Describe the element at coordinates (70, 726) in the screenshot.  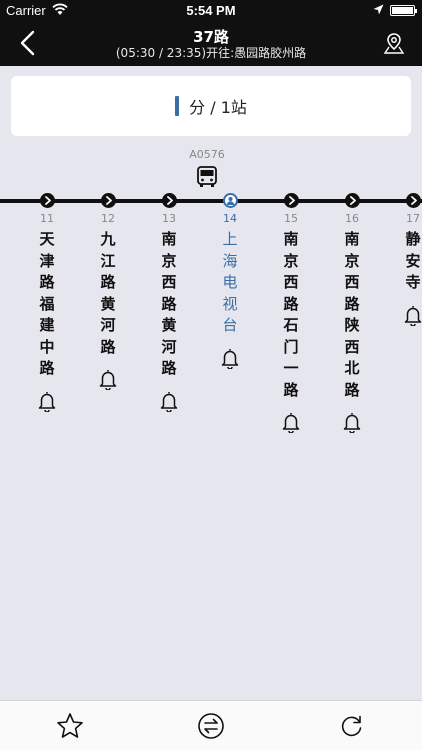
I see `star-icon` at that location.